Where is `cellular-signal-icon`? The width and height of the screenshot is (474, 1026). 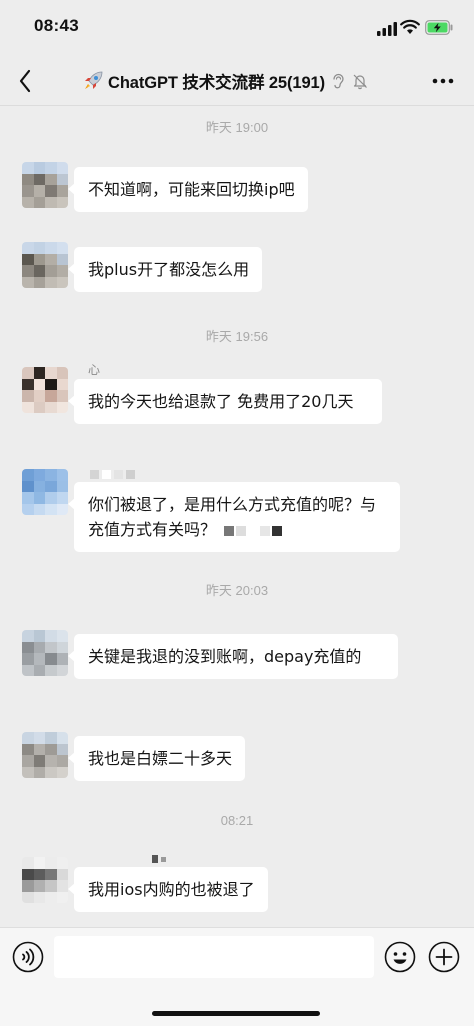
cellular-signal-icon is located at coordinates (387, 29).